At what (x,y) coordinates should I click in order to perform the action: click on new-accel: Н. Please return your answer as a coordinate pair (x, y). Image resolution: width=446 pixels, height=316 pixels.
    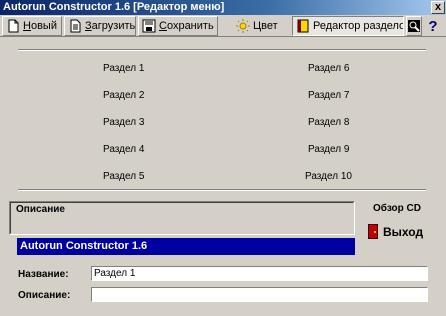
    Looking at the image, I should click on (27, 26).